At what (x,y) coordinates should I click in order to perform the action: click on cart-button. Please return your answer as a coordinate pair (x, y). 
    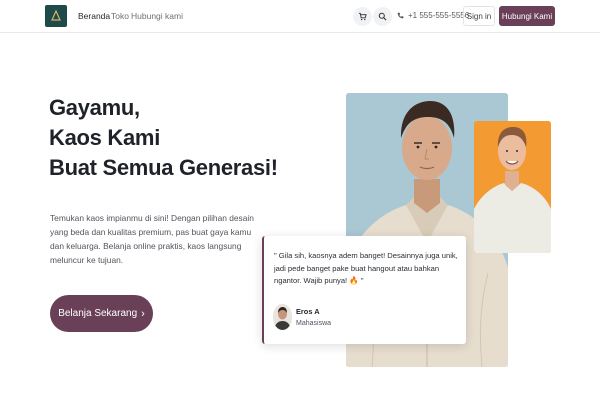
    Looking at the image, I should click on (362, 16).